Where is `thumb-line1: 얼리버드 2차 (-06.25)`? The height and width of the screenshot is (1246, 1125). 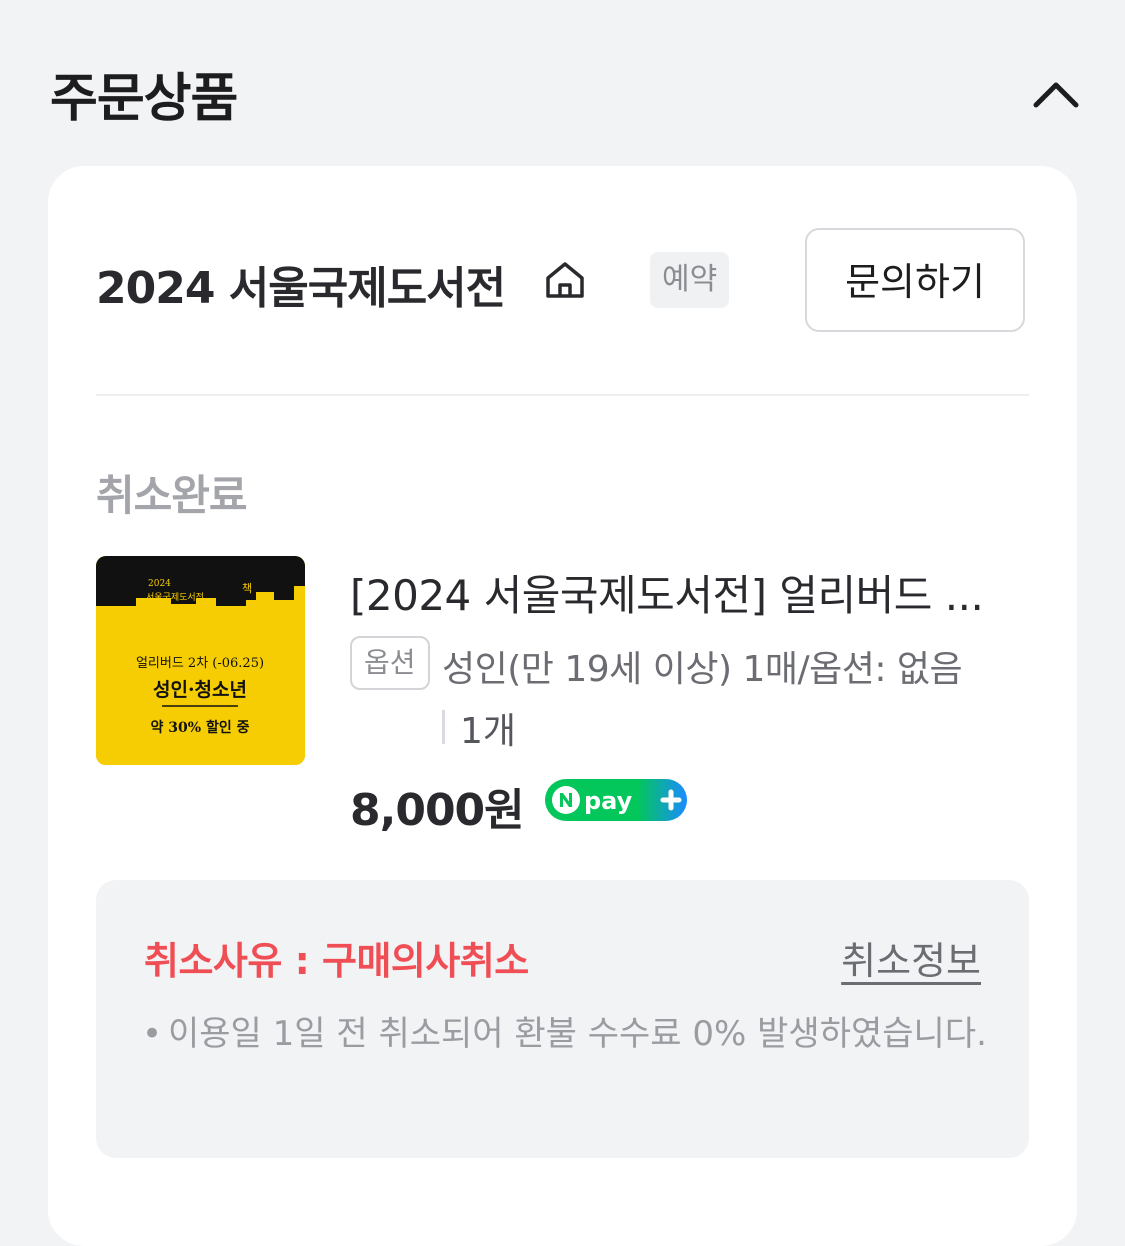
thumb-line1: 얼리버드 2차 (-06.25) is located at coordinates (200, 663).